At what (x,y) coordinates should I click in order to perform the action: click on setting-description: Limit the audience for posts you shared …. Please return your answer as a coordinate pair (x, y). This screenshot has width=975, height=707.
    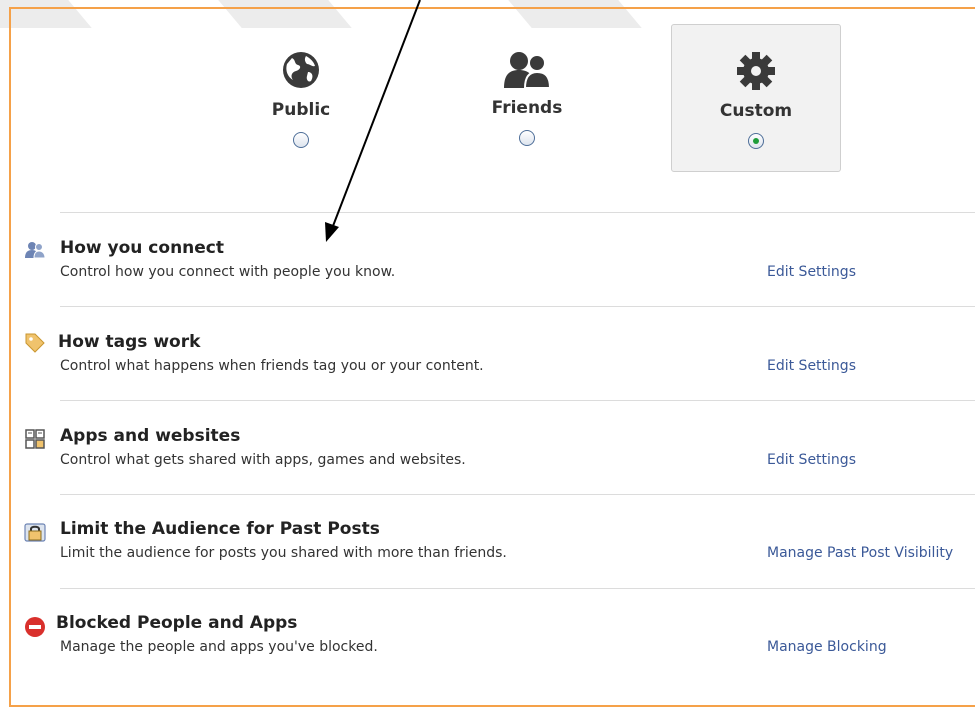
    Looking at the image, I should click on (283, 553).